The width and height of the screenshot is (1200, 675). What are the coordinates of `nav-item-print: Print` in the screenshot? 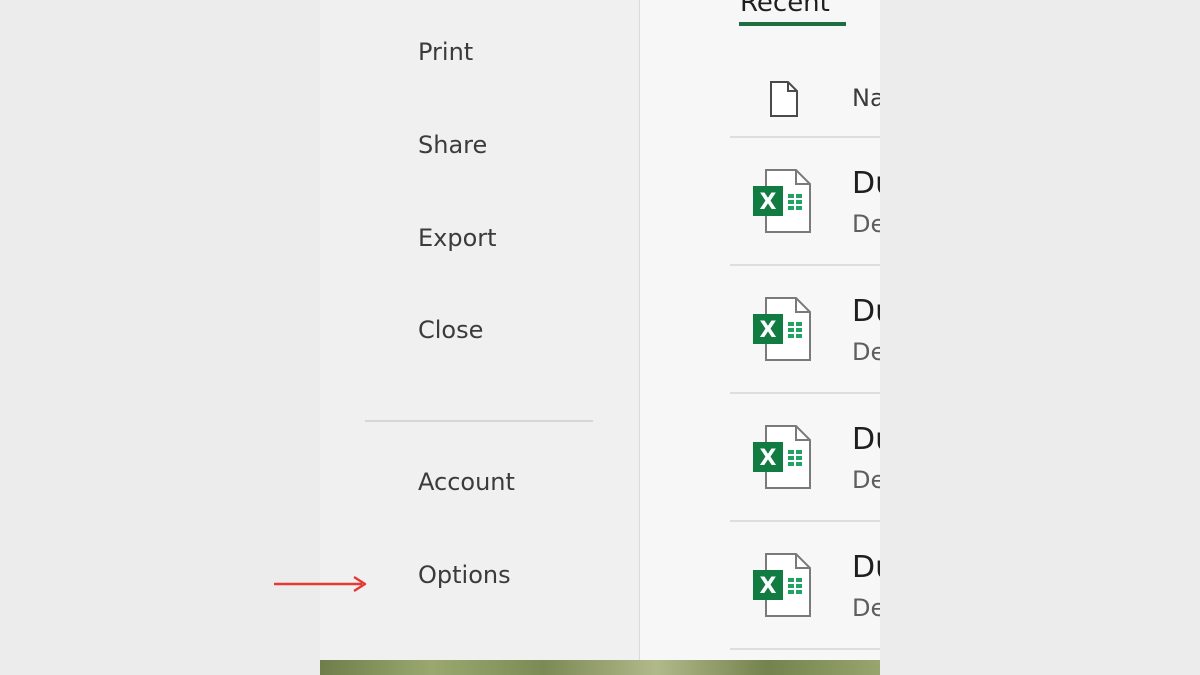 It's located at (445, 52).